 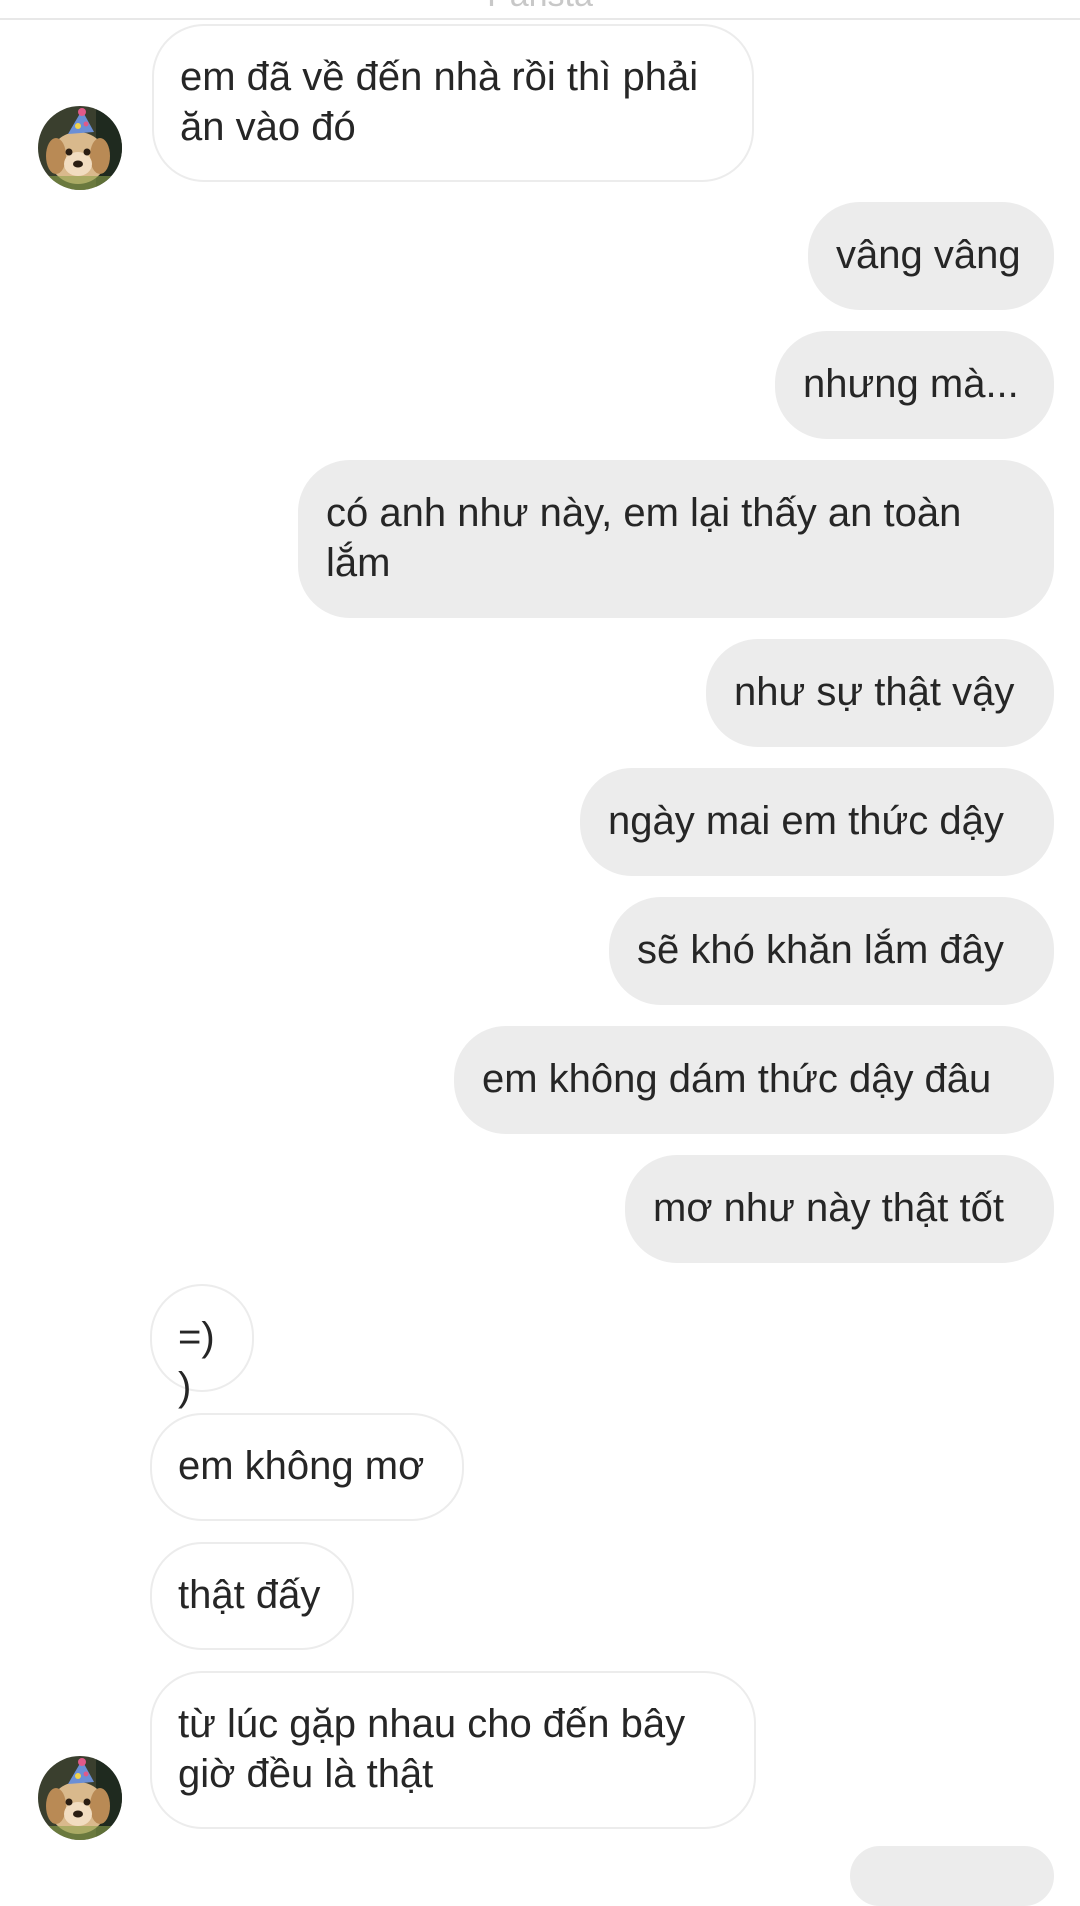 I want to click on message-text: vâng vâng, so click(x=928, y=255).